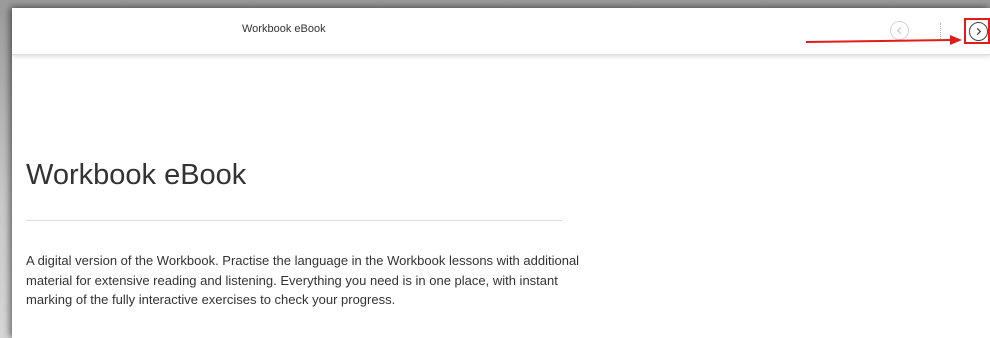  I want to click on header-title: Workbook eBook, so click(284, 29).